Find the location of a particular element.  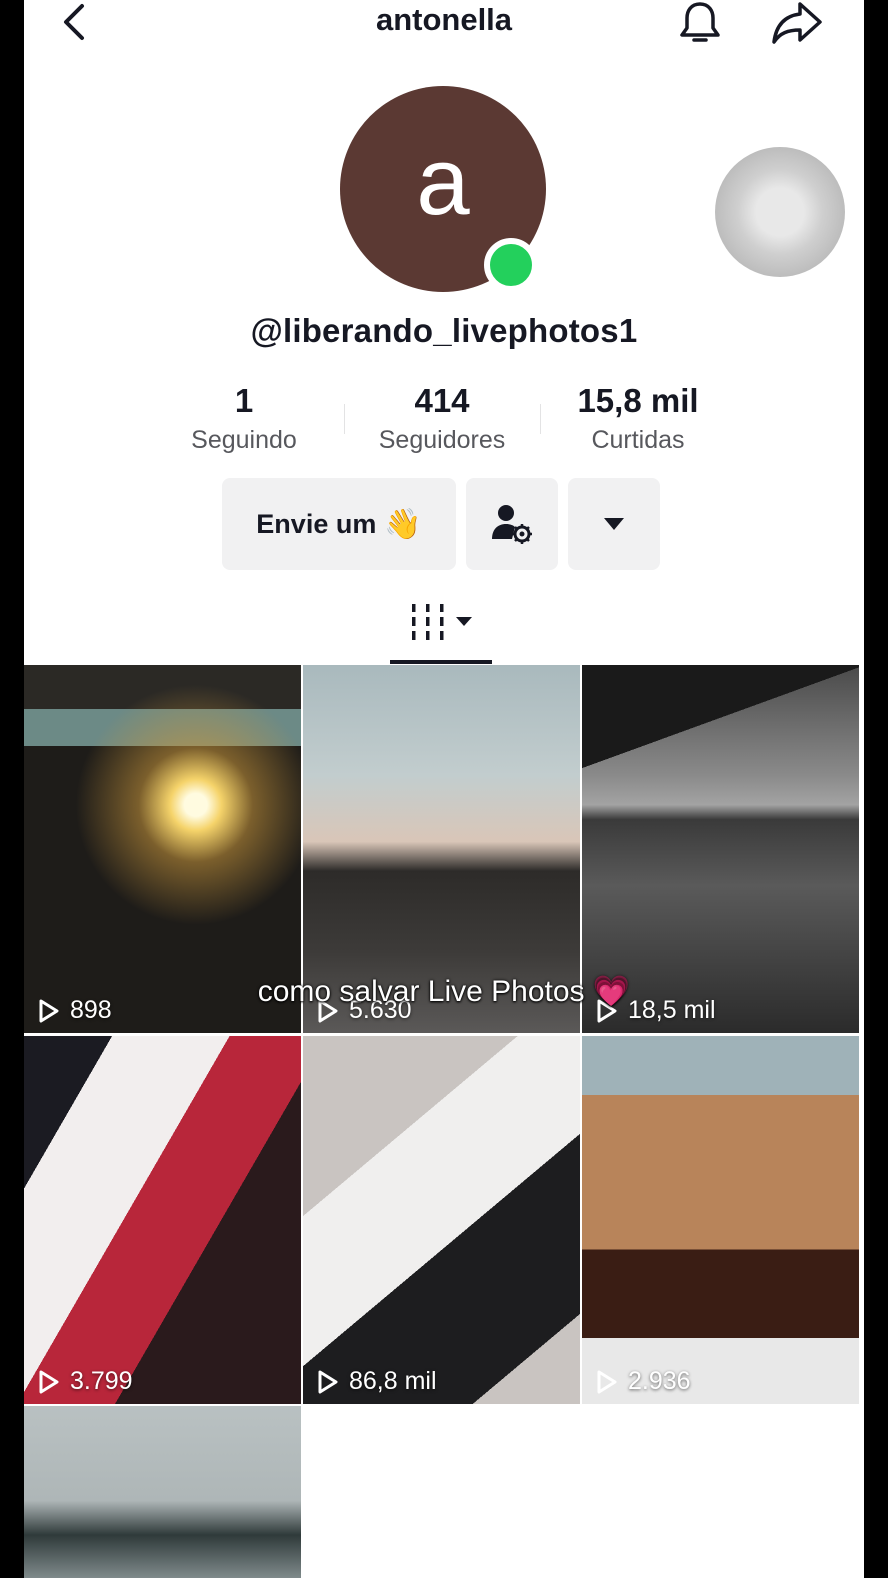

tab-videos is located at coordinates (441, 630).